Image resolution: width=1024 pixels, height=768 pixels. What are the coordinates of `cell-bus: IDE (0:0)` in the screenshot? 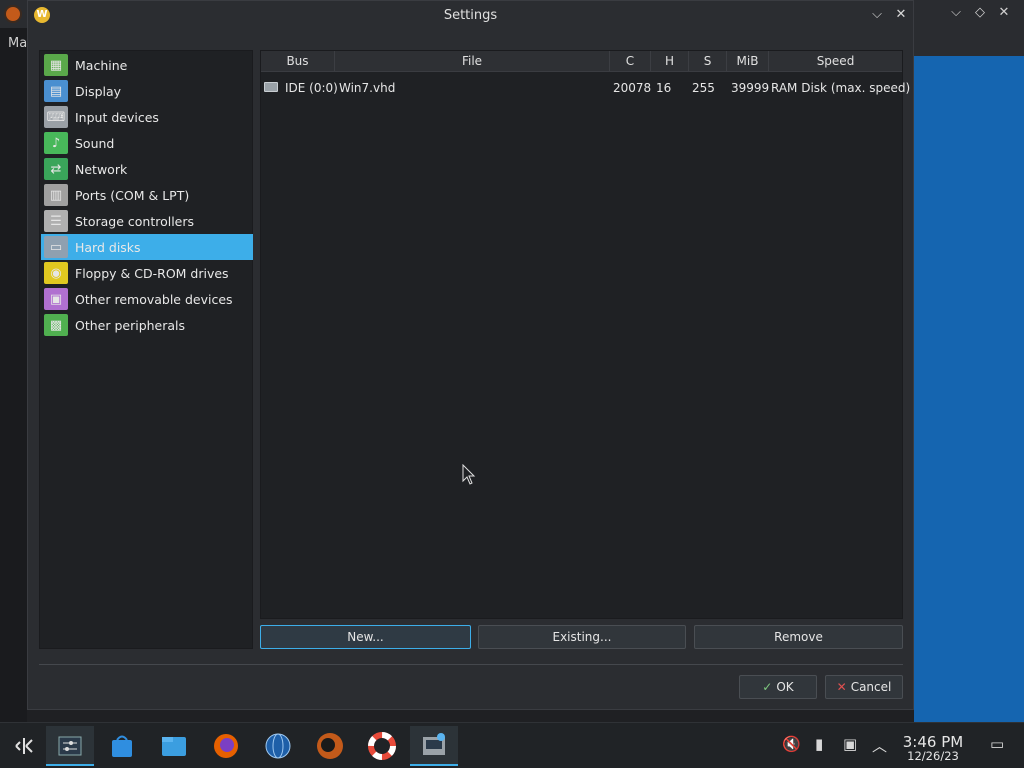 It's located at (311, 88).